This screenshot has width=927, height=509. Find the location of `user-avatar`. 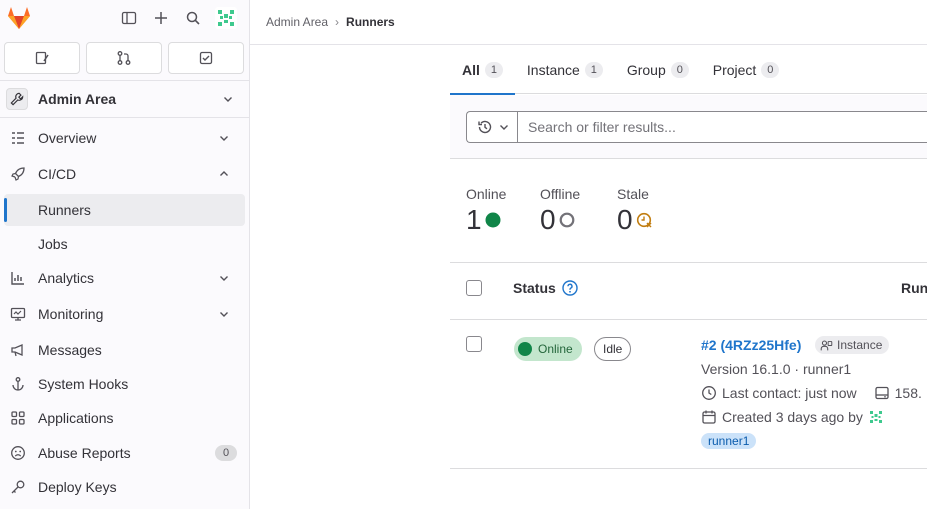

user-avatar is located at coordinates (226, 18).